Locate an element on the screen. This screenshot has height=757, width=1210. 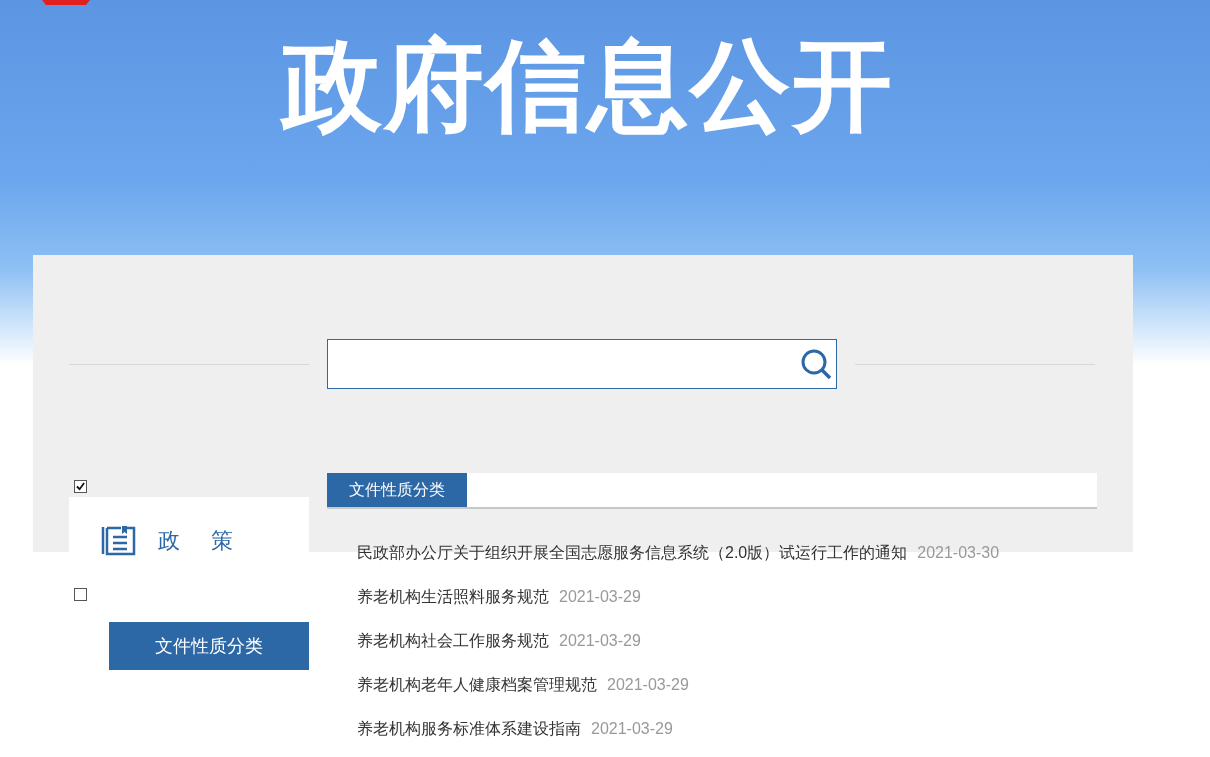
document-link: 民政部办公厅关于组织开展全国志愿服务信息系统（2.0版）试运行工作的通知 is located at coordinates (632, 553).